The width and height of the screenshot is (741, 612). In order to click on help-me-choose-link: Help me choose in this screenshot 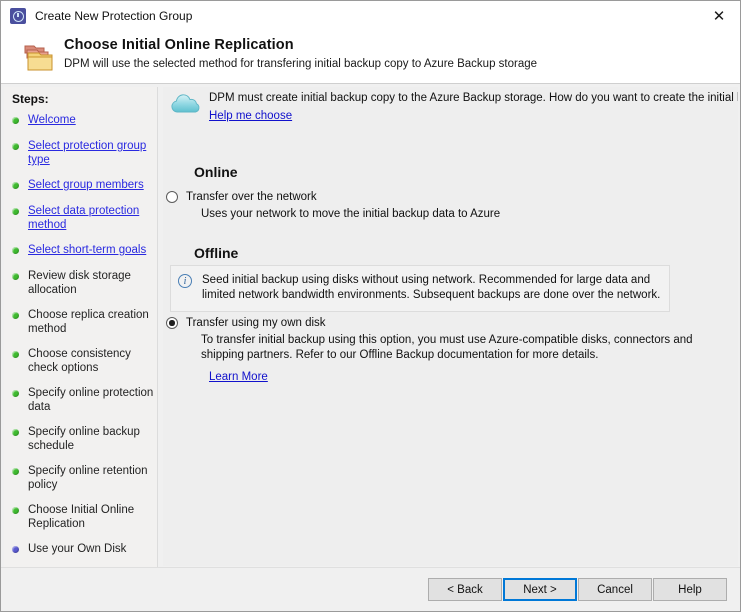, I will do `click(250, 116)`.